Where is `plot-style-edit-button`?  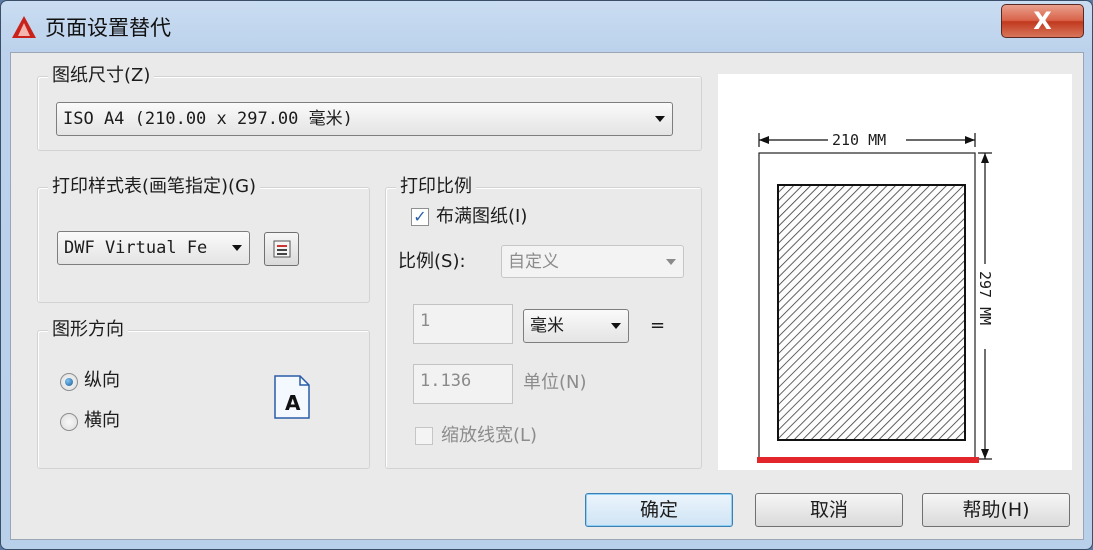
plot-style-edit-button is located at coordinates (281, 249).